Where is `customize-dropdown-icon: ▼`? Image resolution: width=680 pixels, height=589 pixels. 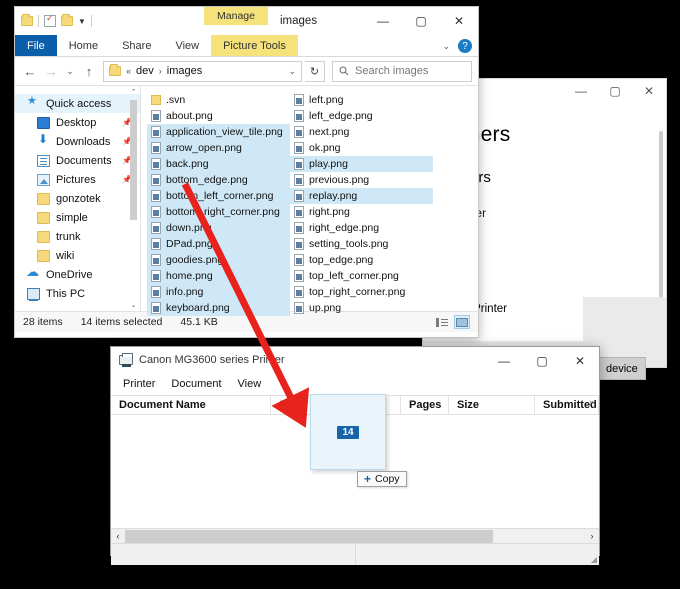 customize-dropdown-icon: ▼ is located at coordinates (82, 21).